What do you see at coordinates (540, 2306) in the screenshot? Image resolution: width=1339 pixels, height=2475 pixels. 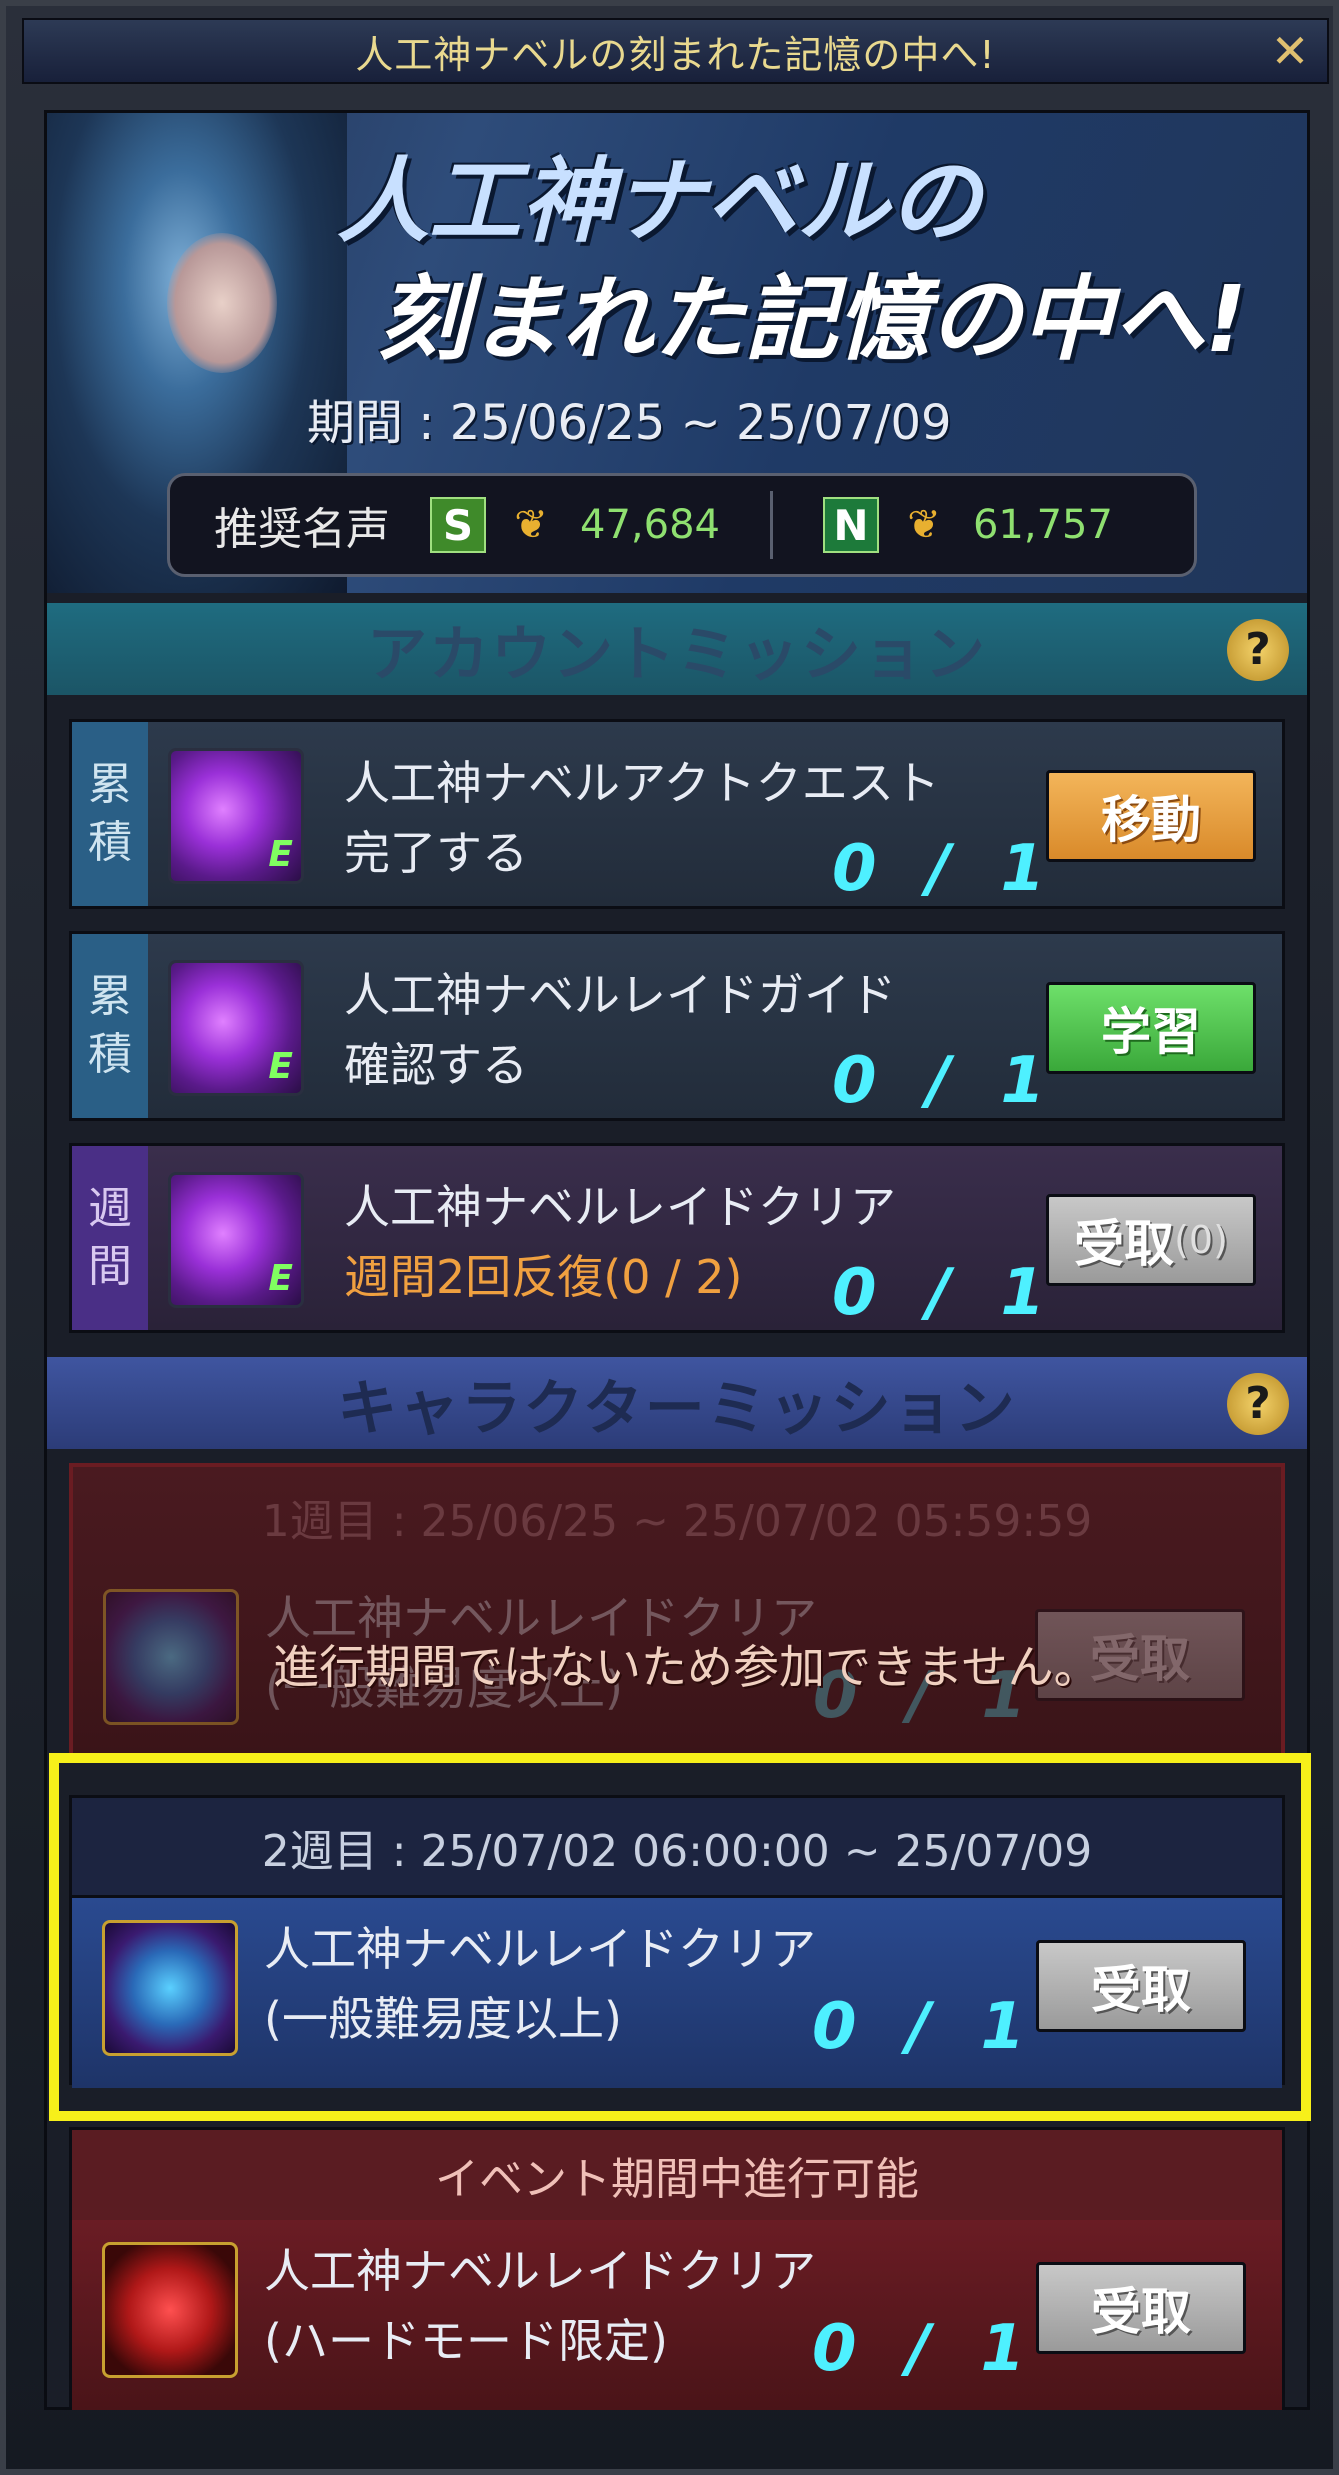 I see `mission-text: 人工神ナベルレイドクリア (ハードモード限定)` at bounding box center [540, 2306].